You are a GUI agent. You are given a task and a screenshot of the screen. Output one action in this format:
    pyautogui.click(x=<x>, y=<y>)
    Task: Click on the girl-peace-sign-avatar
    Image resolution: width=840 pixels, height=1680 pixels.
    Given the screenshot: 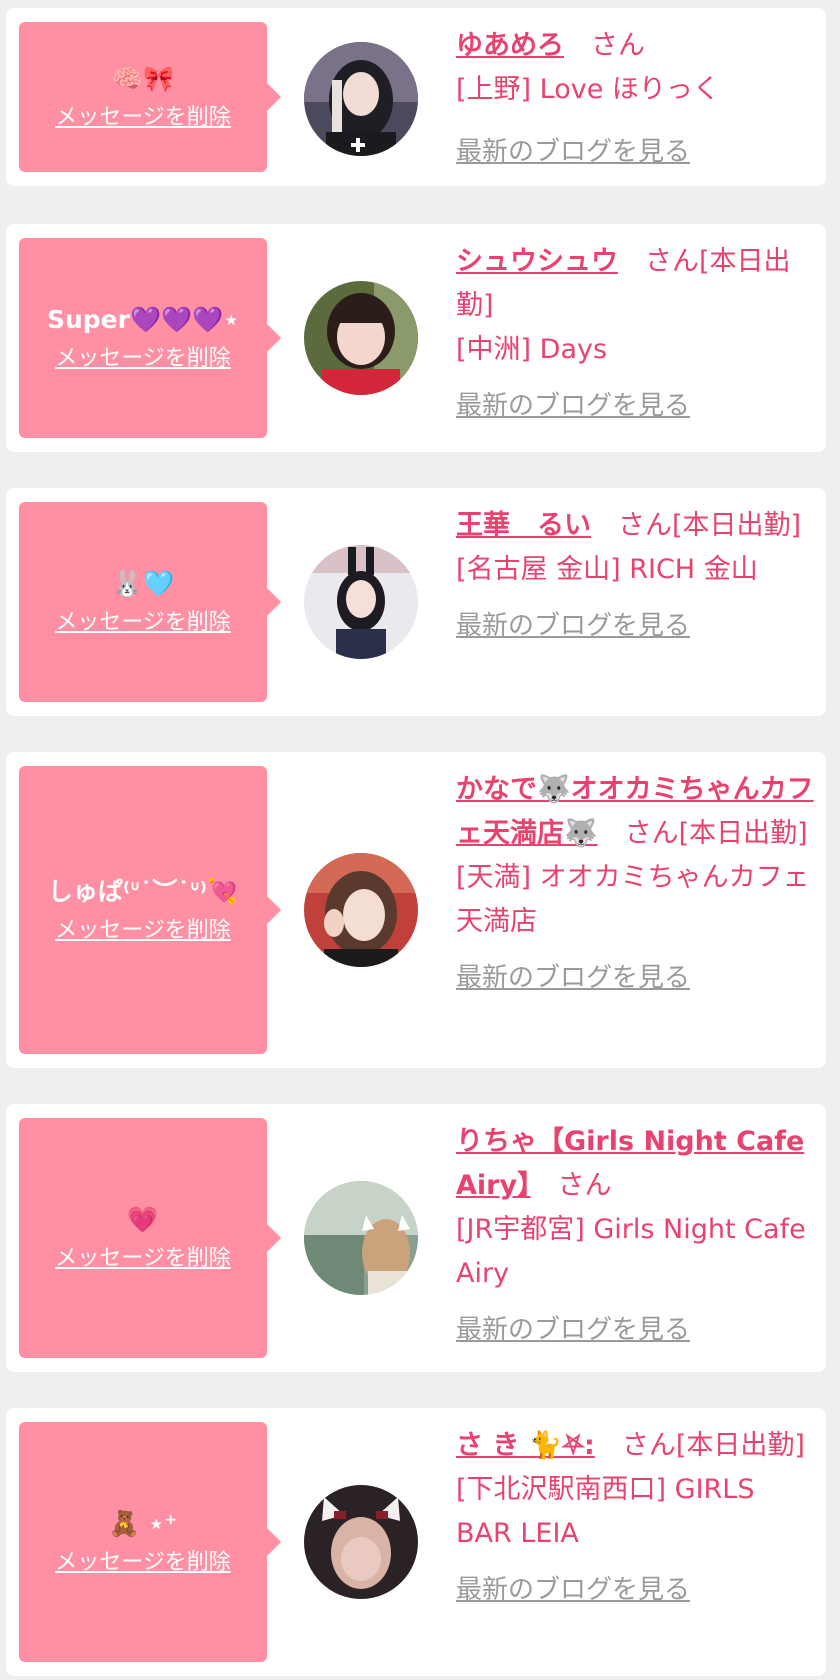 What is the action you would take?
    pyautogui.click(x=361, y=910)
    